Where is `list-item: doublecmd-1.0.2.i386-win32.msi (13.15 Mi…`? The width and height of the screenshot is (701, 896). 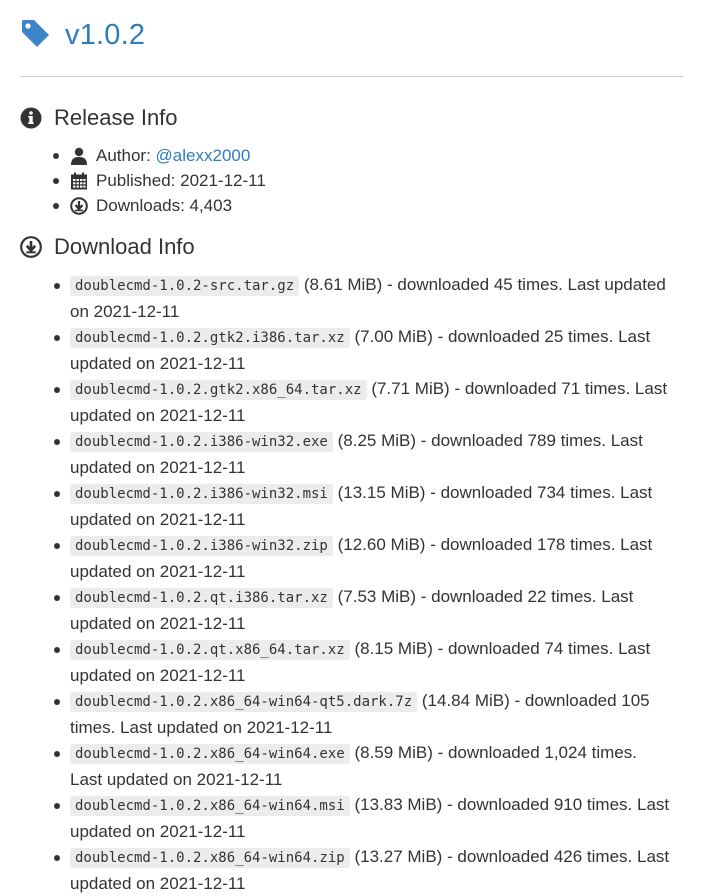
list-item: doublecmd-1.0.2.i386-win32.msi (13.15 Mi… is located at coordinates (362, 506).